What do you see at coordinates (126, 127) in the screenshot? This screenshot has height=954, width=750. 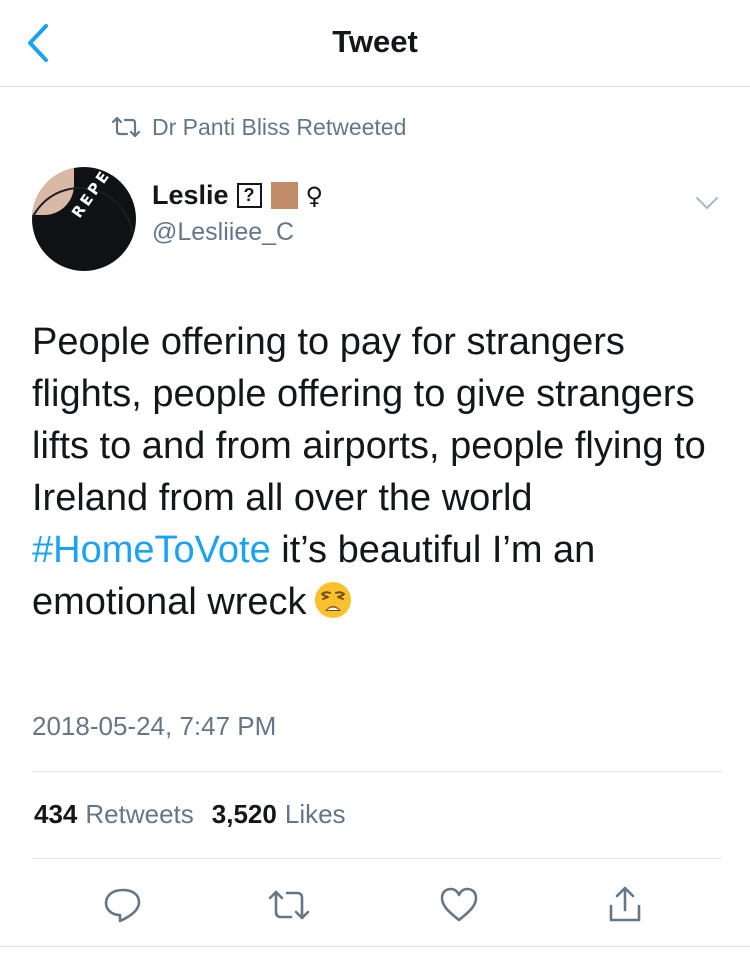 I see `retweet-icon` at bounding box center [126, 127].